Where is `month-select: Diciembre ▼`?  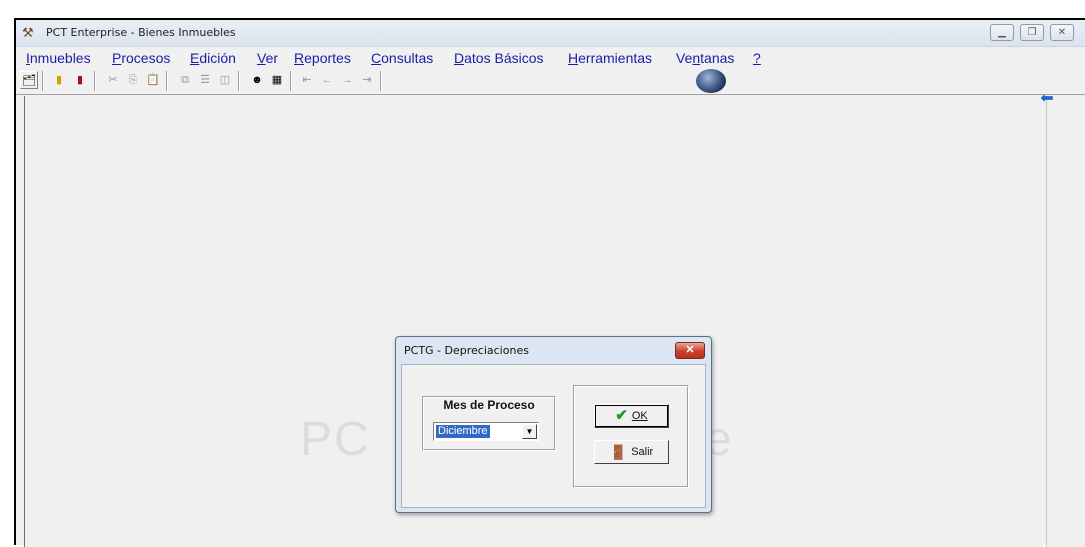
month-select: Diciembre ▼ is located at coordinates (486, 431).